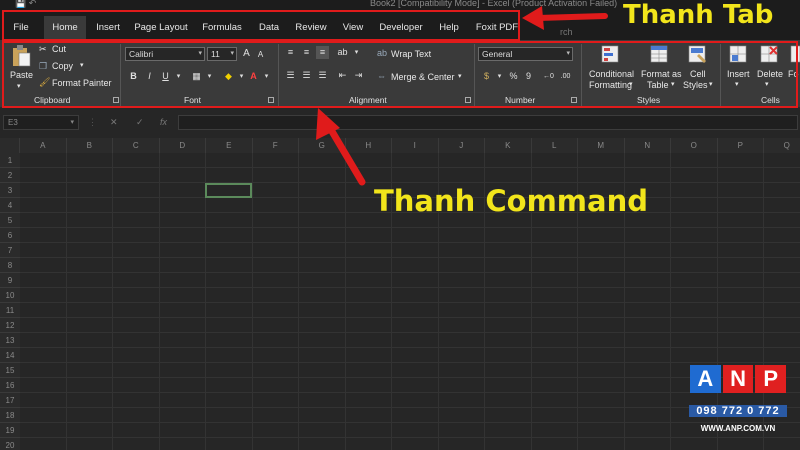 The width and height of the screenshot is (800, 450). What do you see at coordinates (114, 122) in the screenshot?
I see `cancel-icon: ✕` at bounding box center [114, 122].